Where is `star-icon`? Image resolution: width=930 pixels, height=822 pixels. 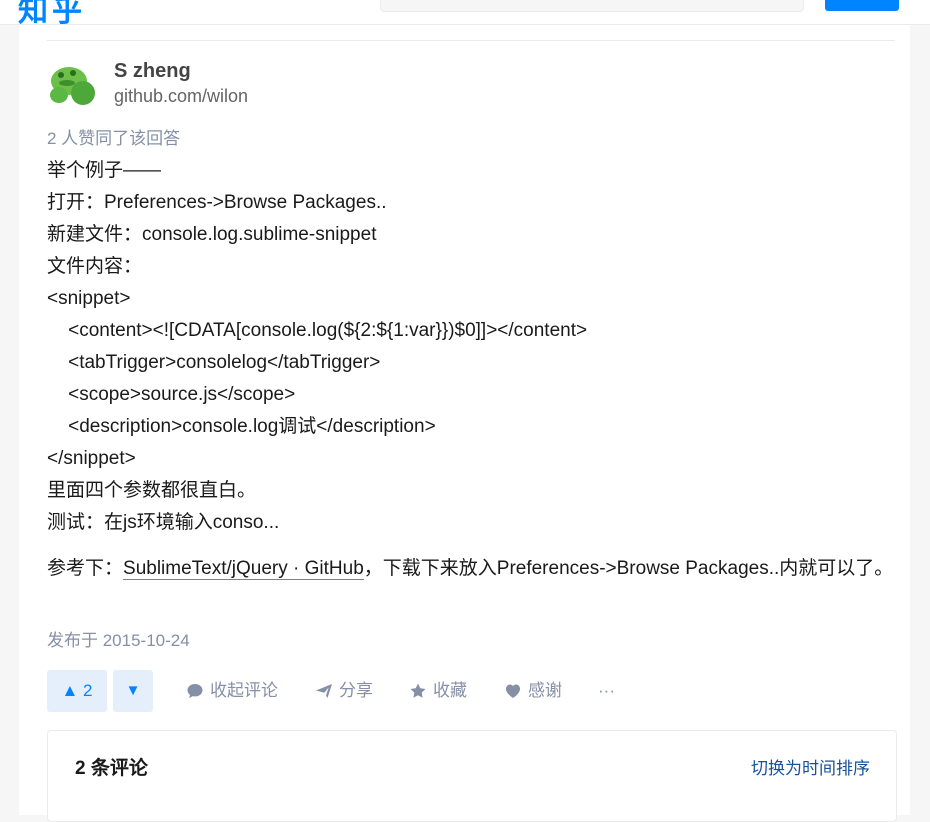 star-icon is located at coordinates (418, 691).